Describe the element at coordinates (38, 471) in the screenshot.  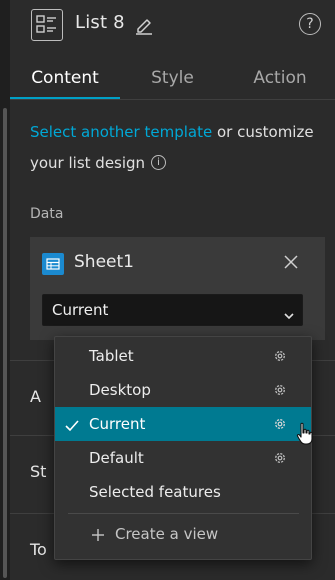
I see `section-st-label: St` at that location.